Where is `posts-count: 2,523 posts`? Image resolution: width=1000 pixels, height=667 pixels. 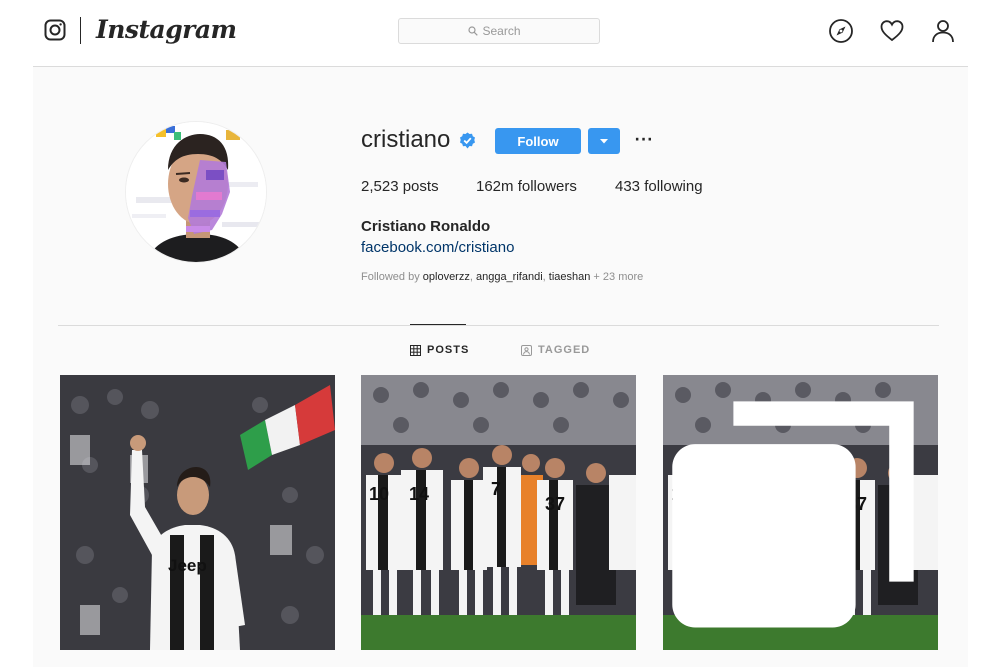 posts-count: 2,523 posts is located at coordinates (400, 186).